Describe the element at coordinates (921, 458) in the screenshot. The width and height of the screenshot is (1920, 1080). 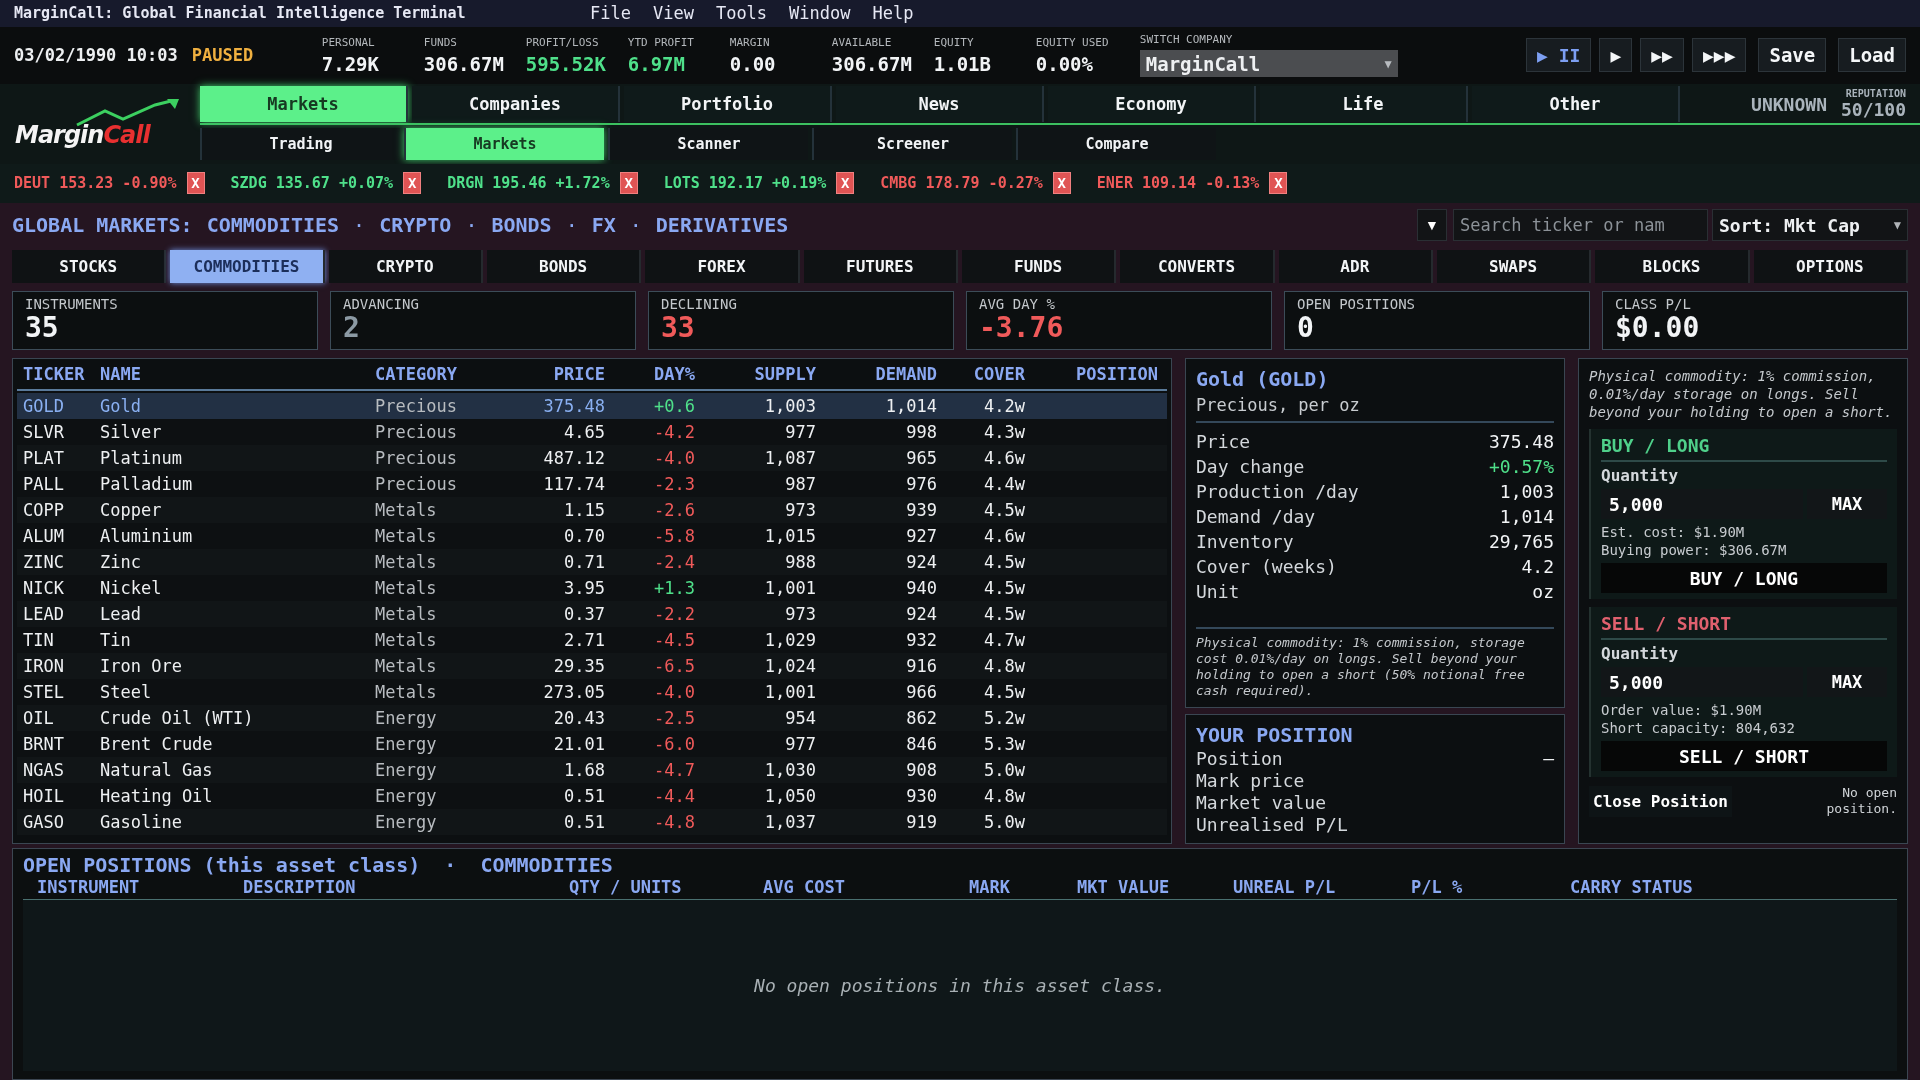
I see `table-cell-text: 965` at that location.